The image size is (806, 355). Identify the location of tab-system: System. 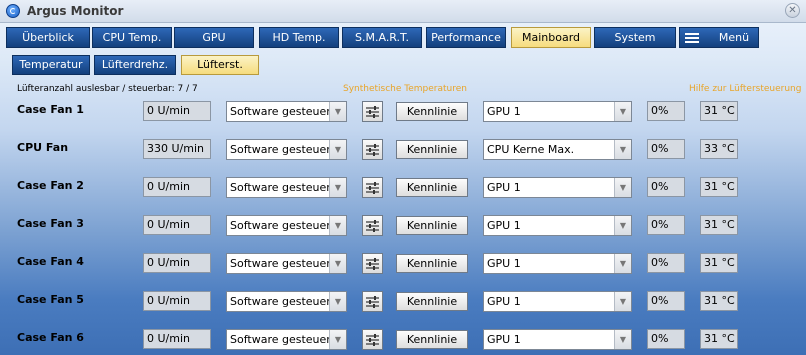
(635, 37).